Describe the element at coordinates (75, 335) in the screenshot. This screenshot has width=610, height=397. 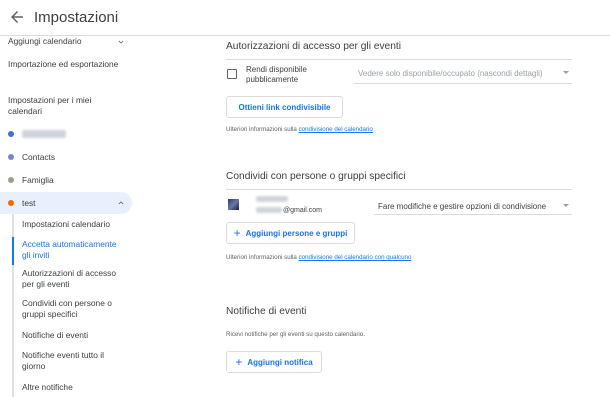
I see `submenu-event-notifications: Notifiche di eventi` at that location.